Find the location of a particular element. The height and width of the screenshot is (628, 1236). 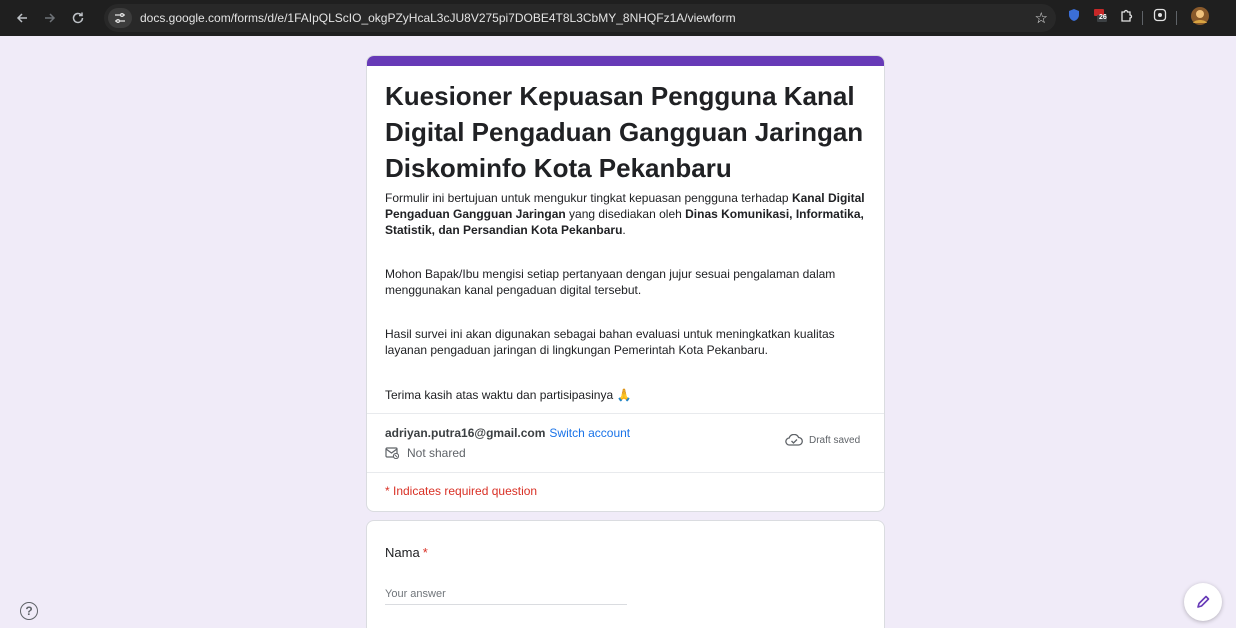

site-info-button is located at coordinates (120, 18).